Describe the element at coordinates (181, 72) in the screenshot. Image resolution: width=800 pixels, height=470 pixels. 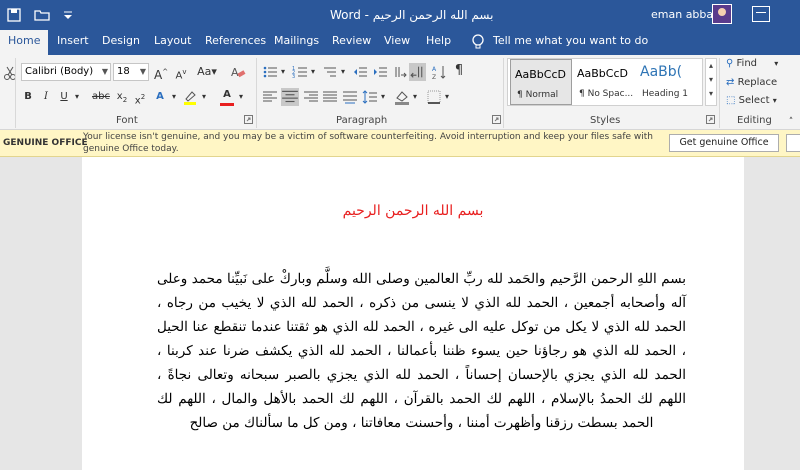
I see `shrink-font-icon: Av` at that location.